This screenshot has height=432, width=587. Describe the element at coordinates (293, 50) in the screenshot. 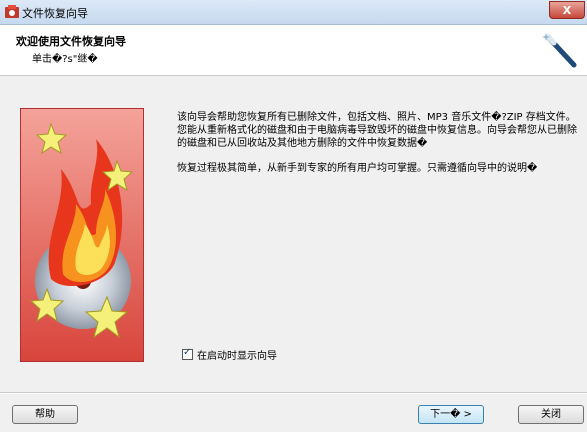

I see `wizard-header: 欢迎使用文件恢复向导 单击�?s"继�` at that location.